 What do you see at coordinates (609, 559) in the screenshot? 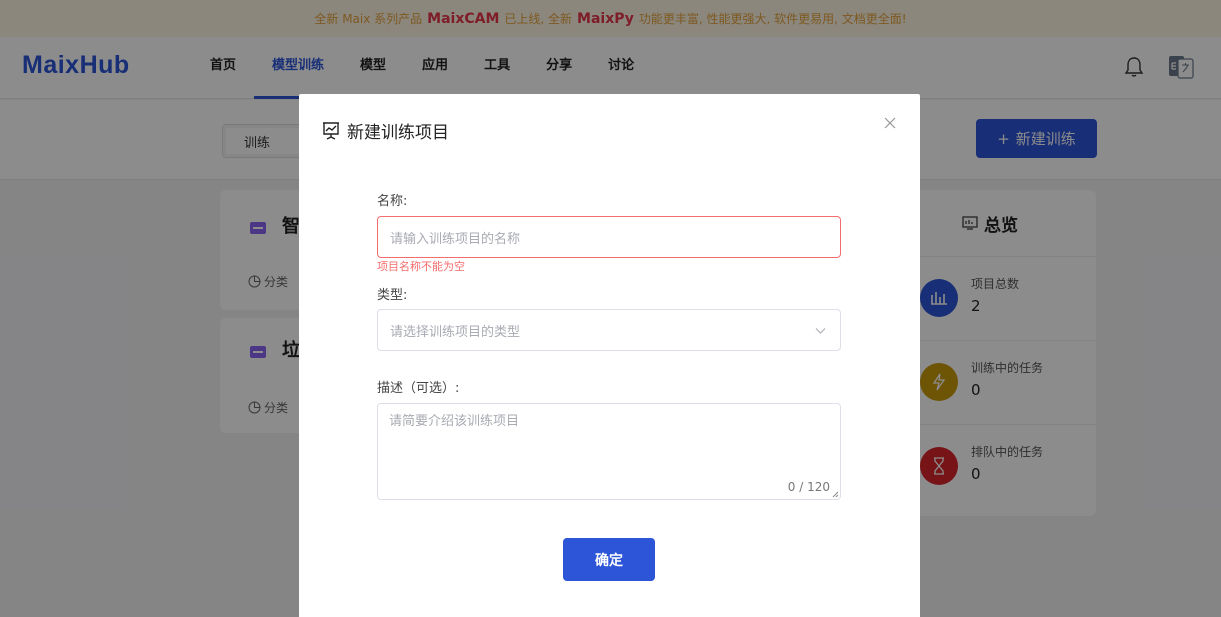
I see `confirm-button: 确定` at bounding box center [609, 559].